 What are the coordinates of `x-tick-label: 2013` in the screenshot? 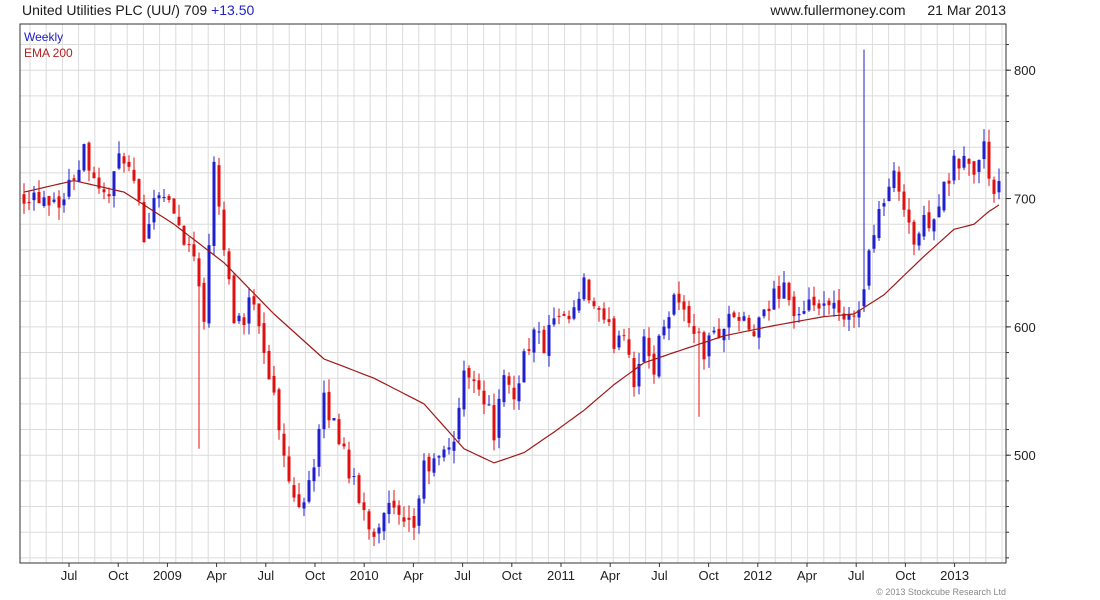 It's located at (954, 575).